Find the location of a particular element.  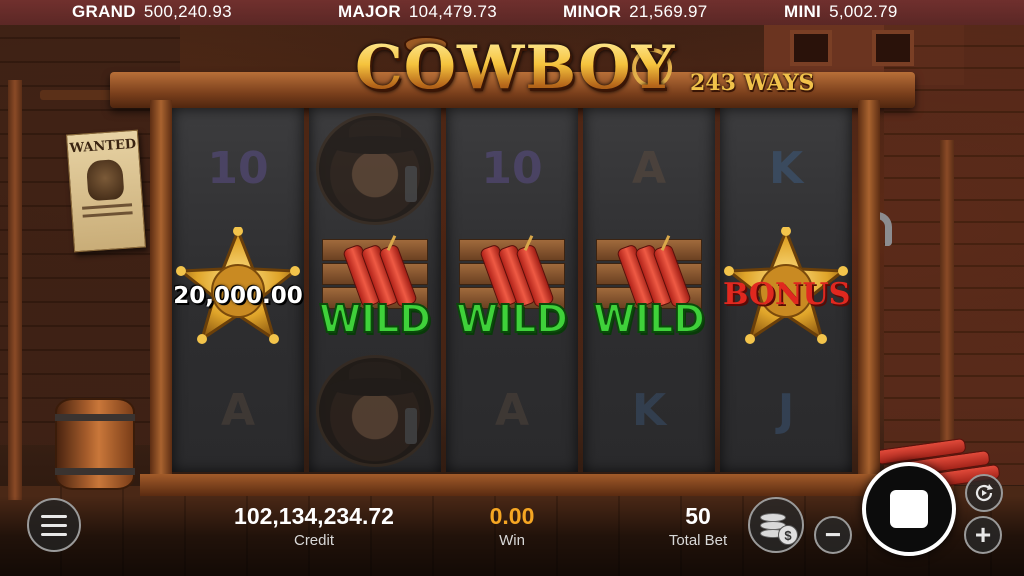

jackpot-value: 5,002.79 is located at coordinates (863, 11).